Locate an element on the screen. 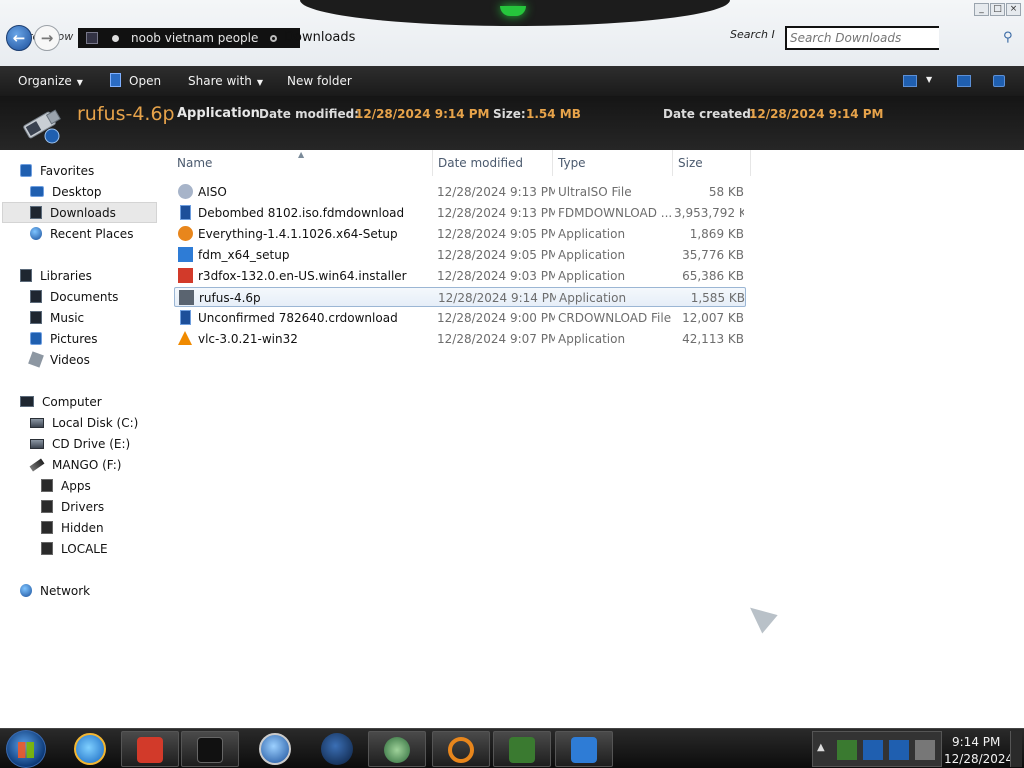  nav-videos: Videos is located at coordinates (59, 359).